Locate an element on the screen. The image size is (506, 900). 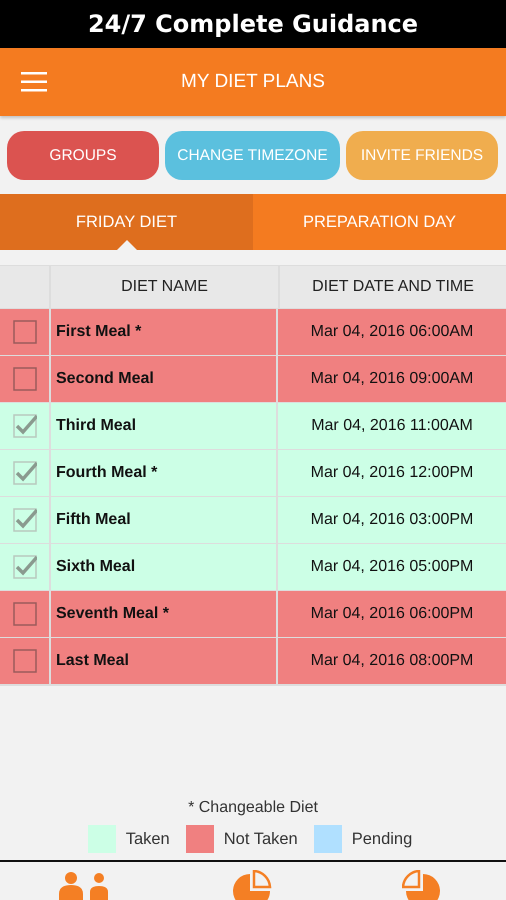
legend-label: Taken is located at coordinates (148, 839).